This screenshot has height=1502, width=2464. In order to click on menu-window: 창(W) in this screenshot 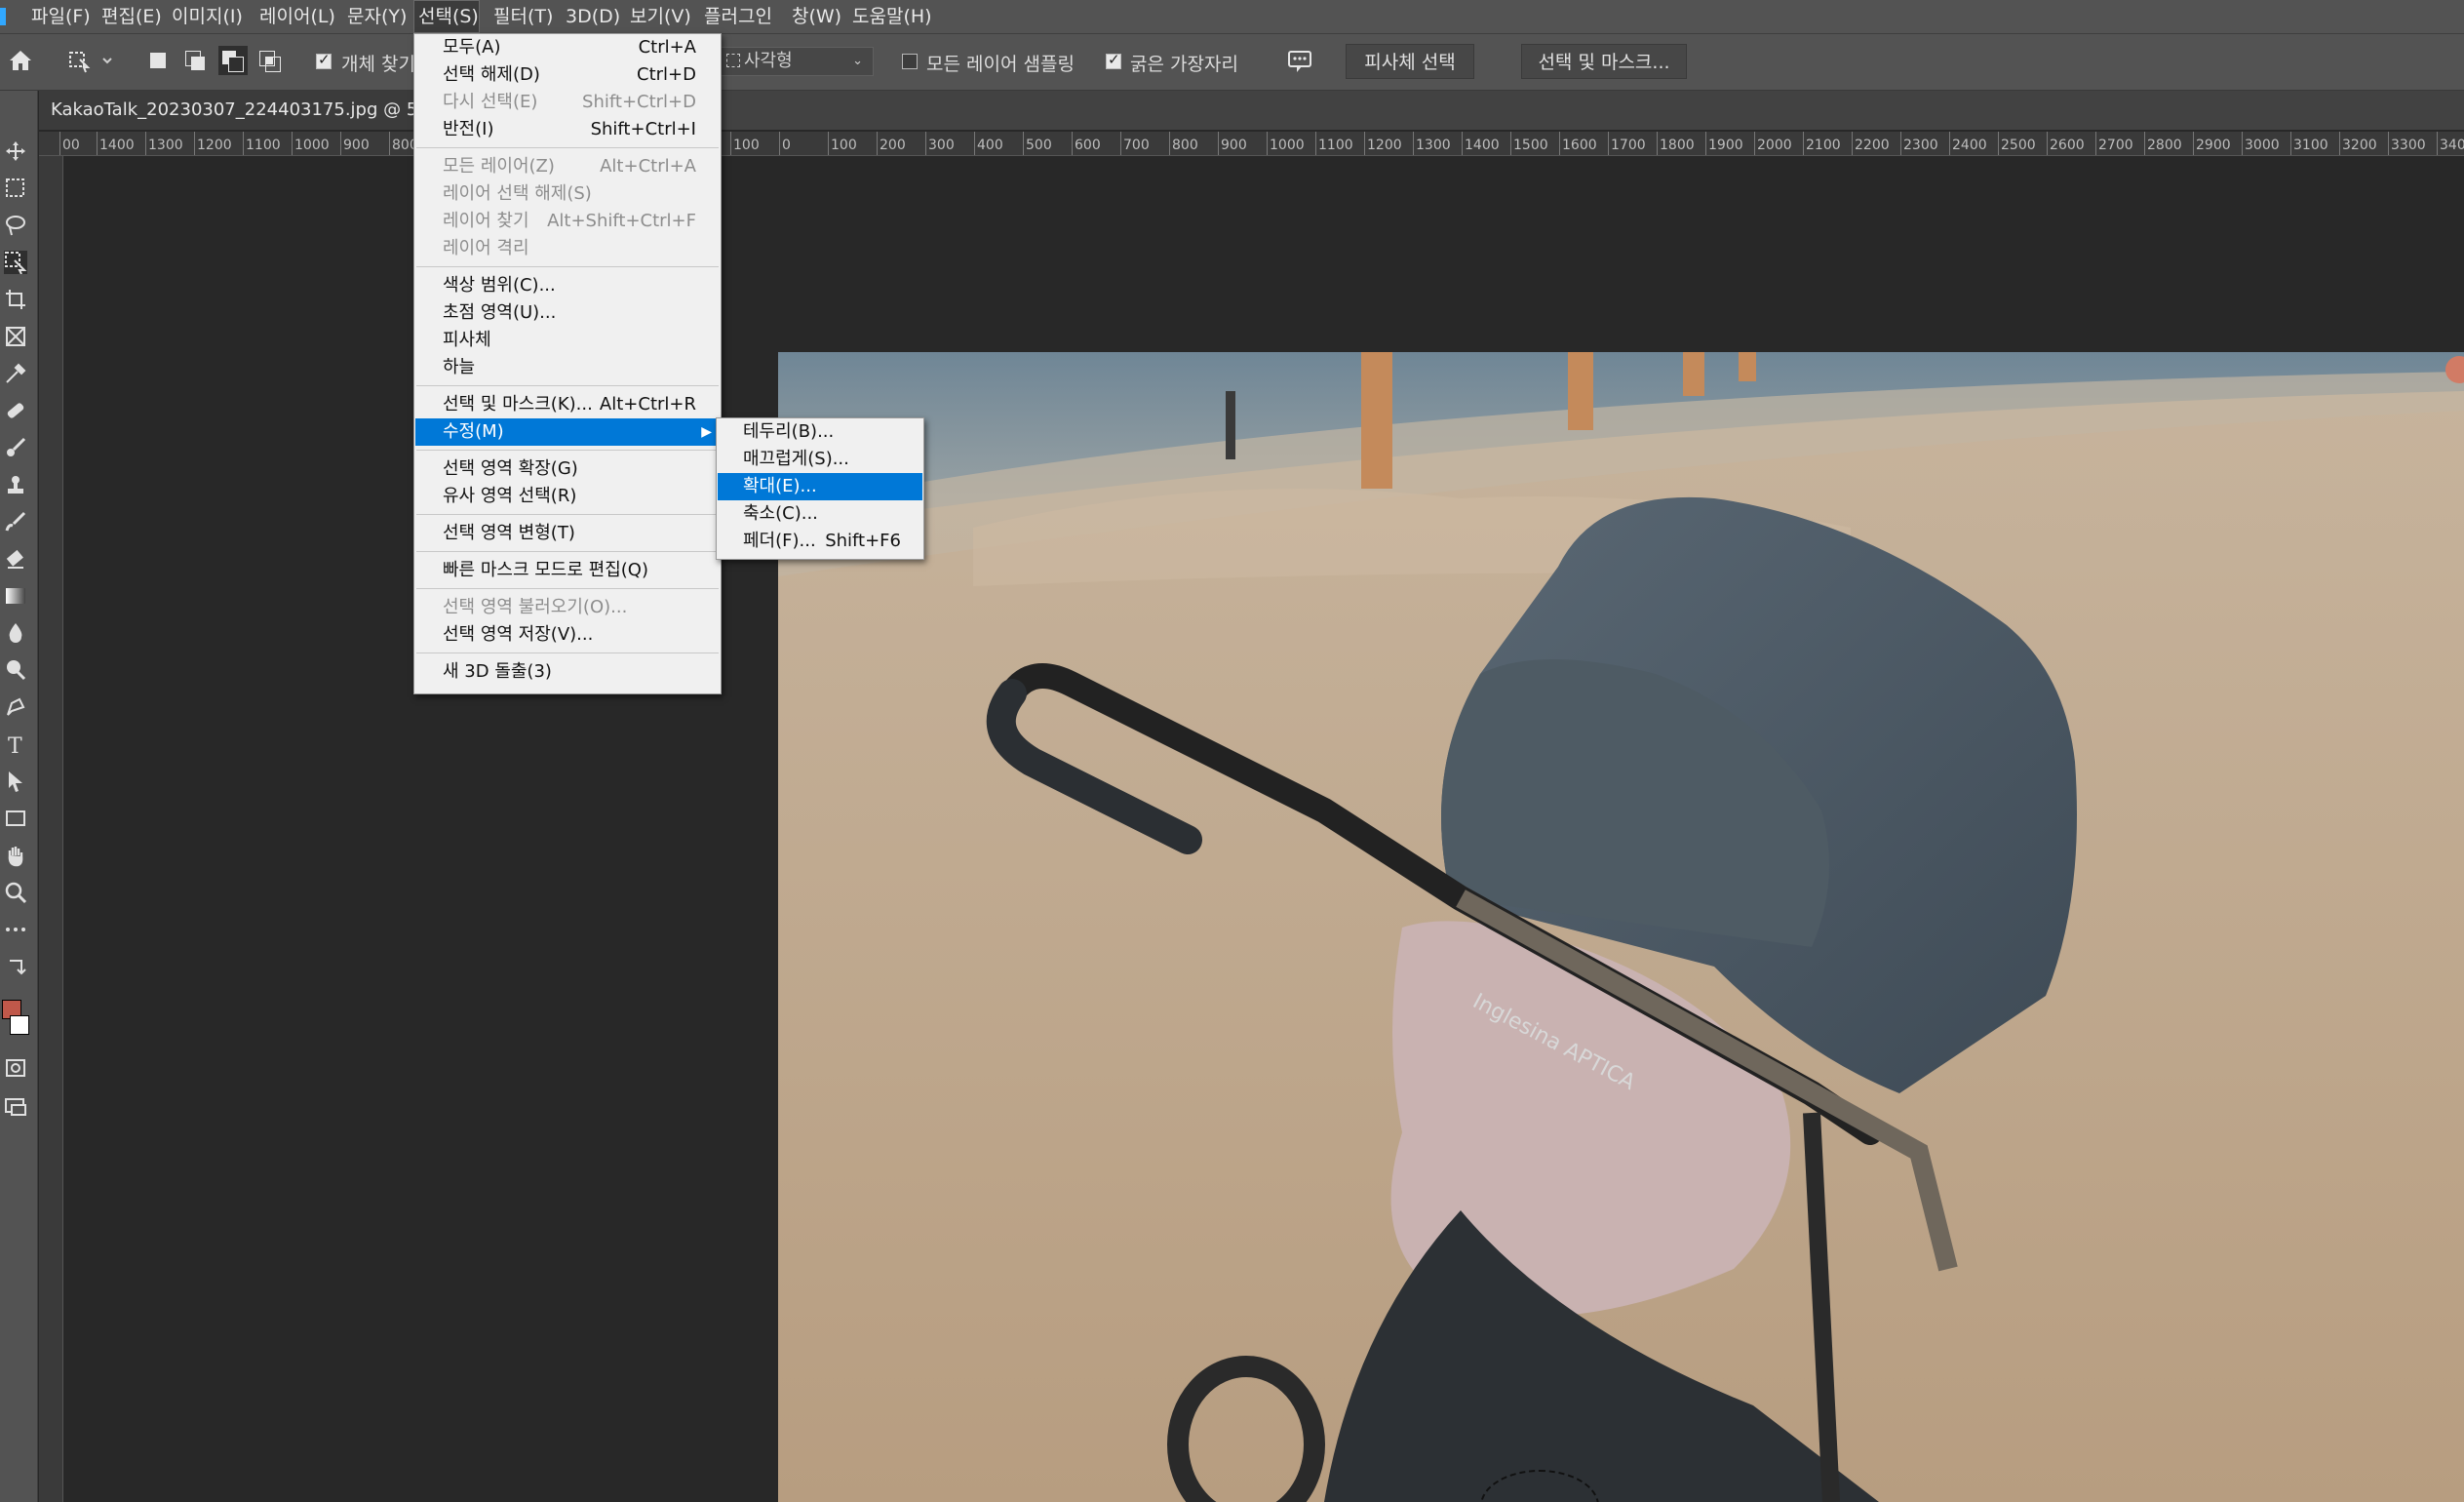, I will do `click(816, 16)`.